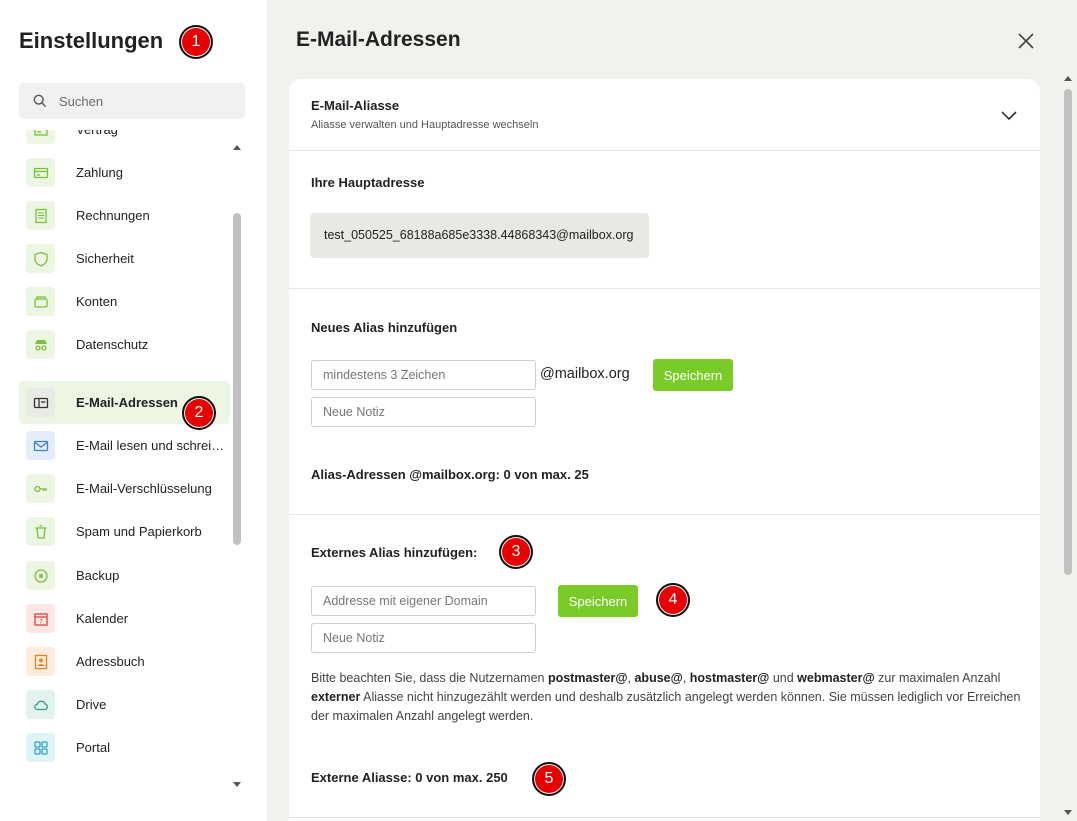 This screenshot has height=821, width=1077. I want to click on sidebar-item-zahlung: Zahlung, so click(124, 172).